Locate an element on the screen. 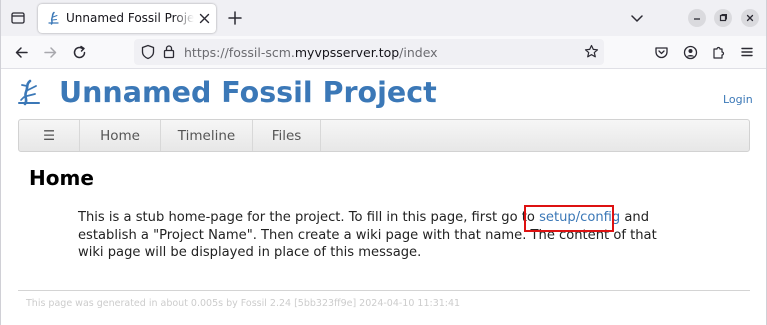  menu-item-files: Files is located at coordinates (287, 135).